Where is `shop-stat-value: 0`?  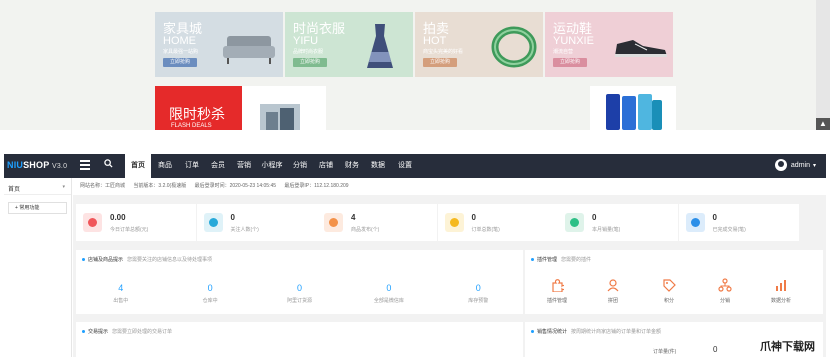
shop-stat-value: 0 is located at coordinates (389, 288).